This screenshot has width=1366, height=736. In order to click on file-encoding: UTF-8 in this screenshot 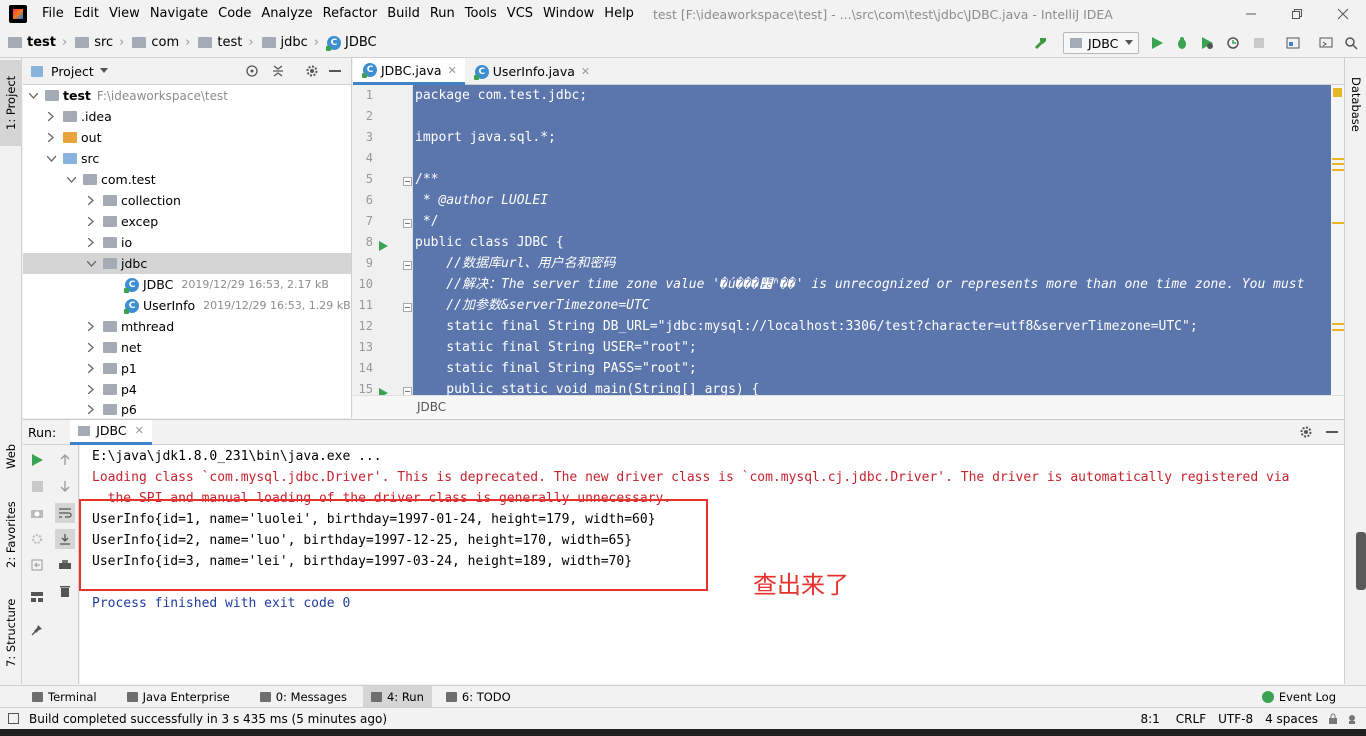, I will do `click(1235, 719)`.